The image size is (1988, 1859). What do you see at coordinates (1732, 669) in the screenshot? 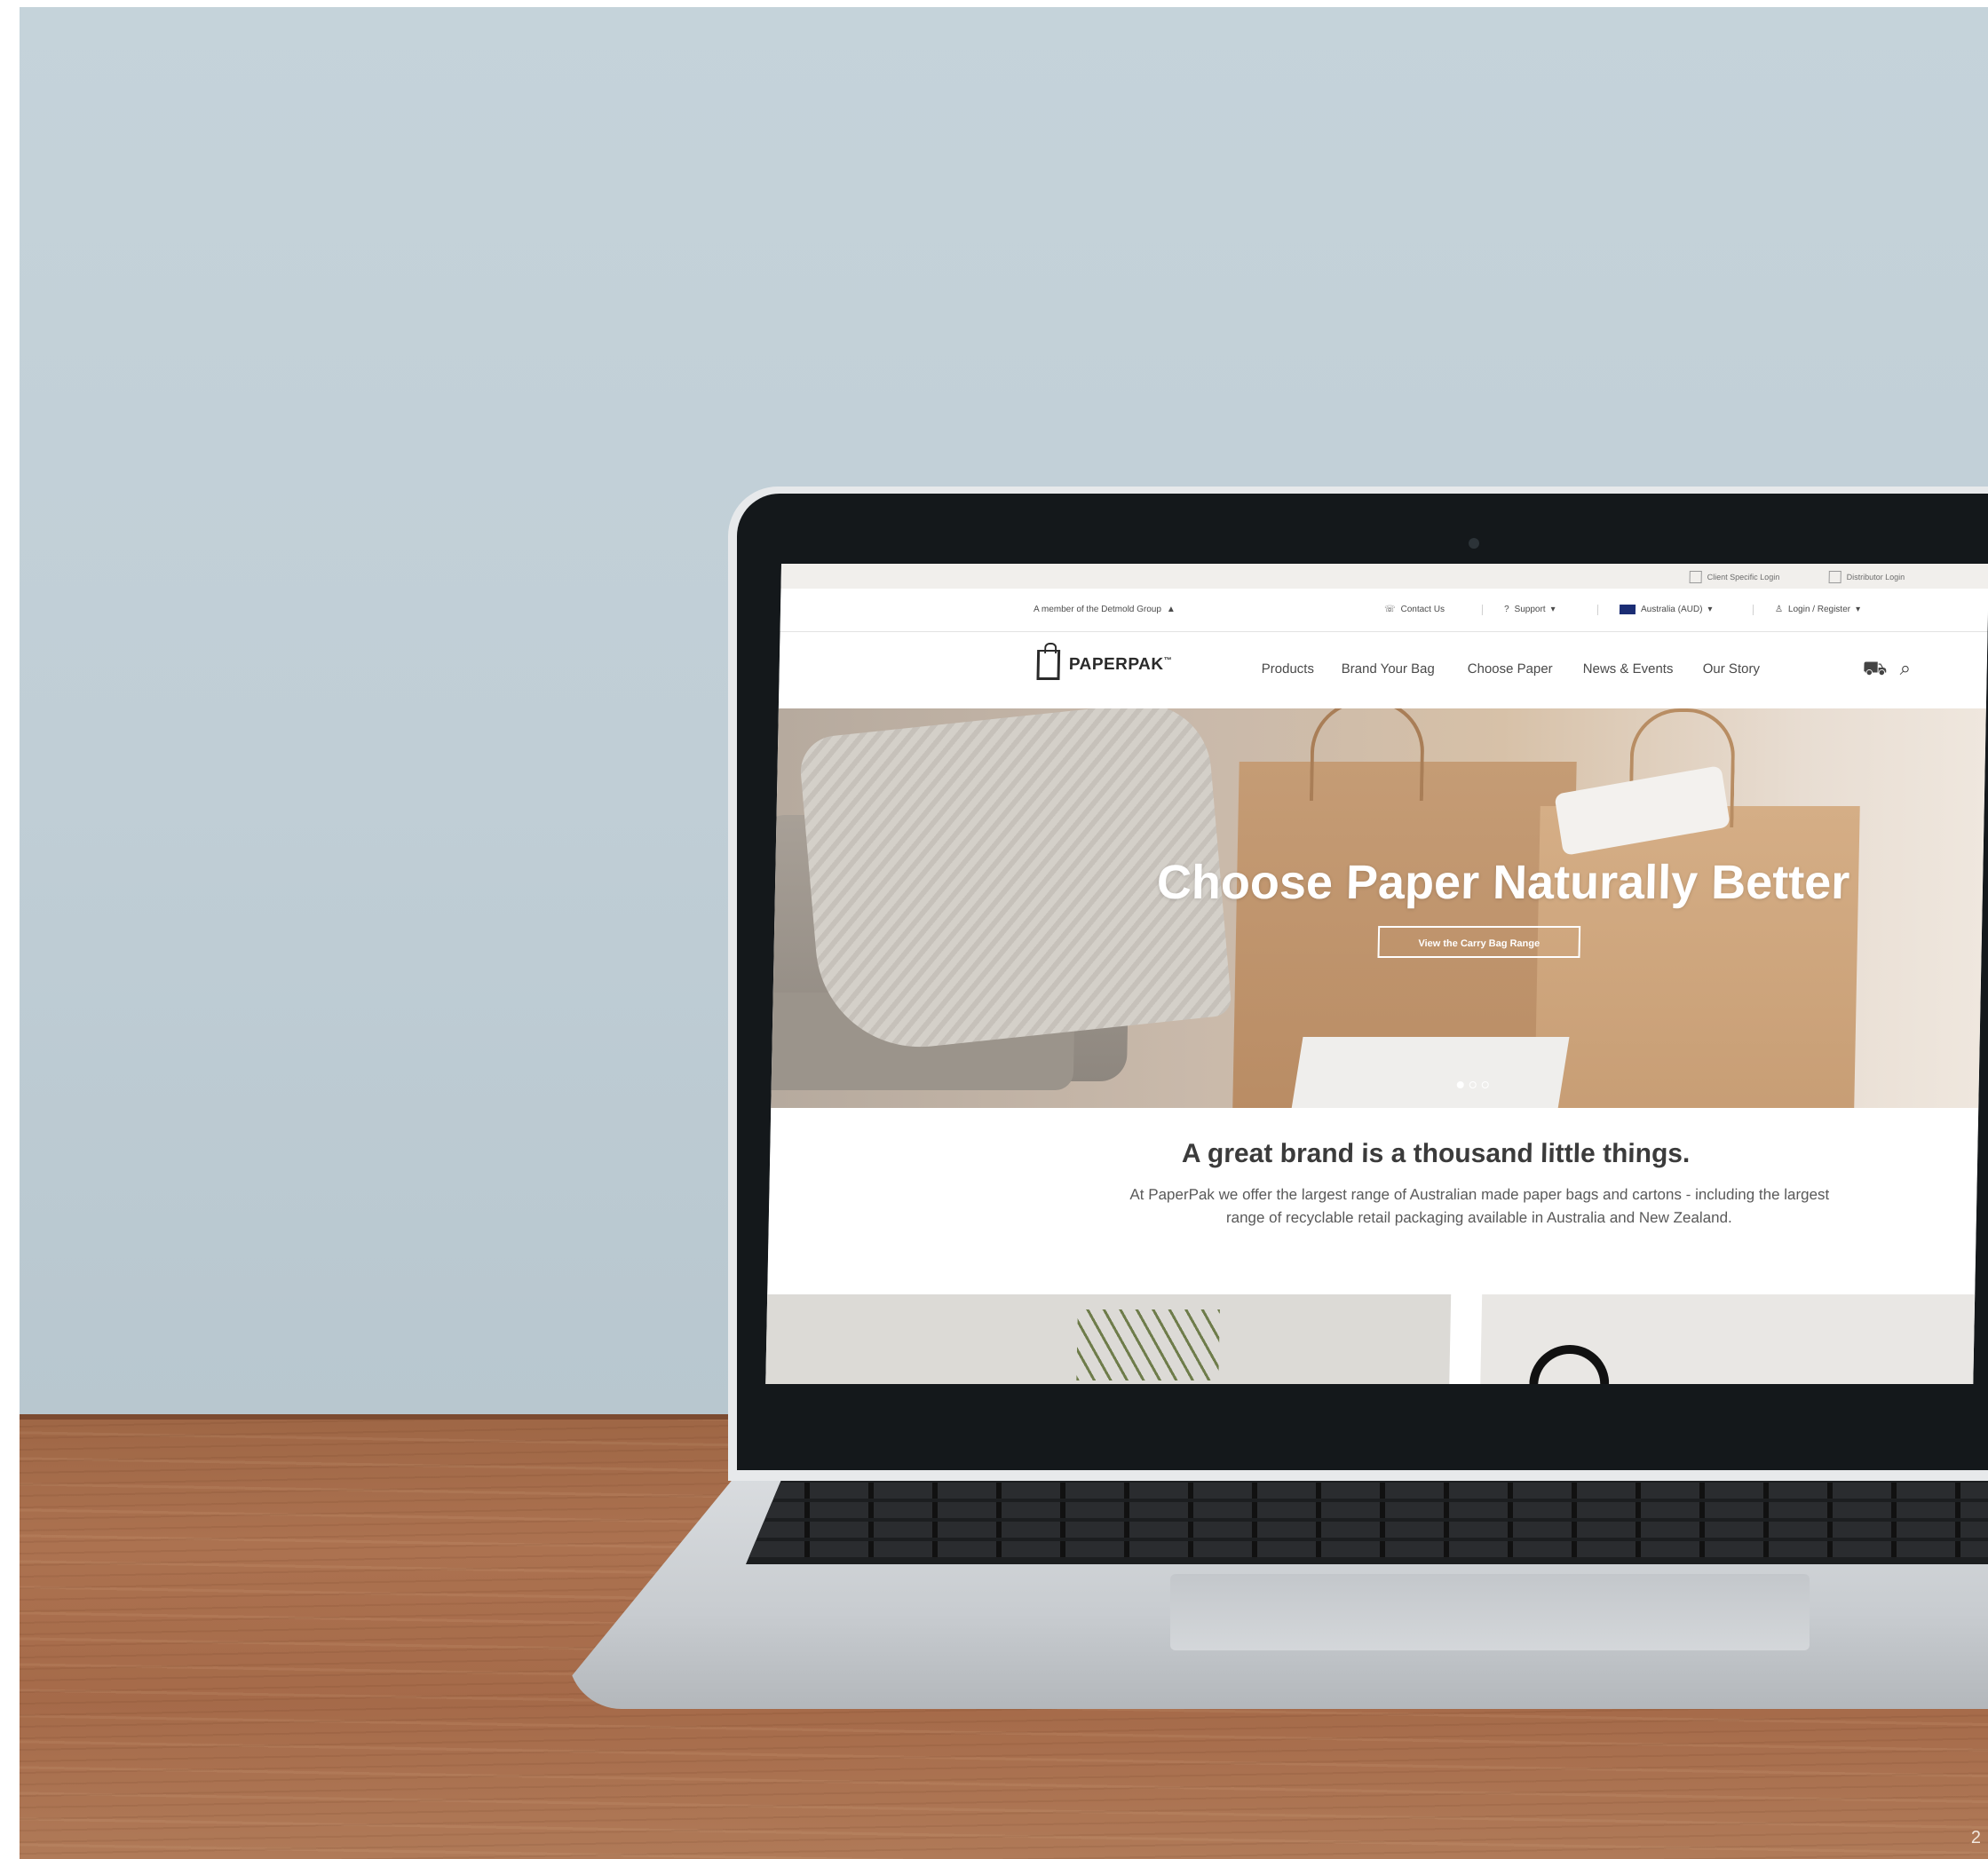
I see `nav-item-our-story: Our Story` at bounding box center [1732, 669].